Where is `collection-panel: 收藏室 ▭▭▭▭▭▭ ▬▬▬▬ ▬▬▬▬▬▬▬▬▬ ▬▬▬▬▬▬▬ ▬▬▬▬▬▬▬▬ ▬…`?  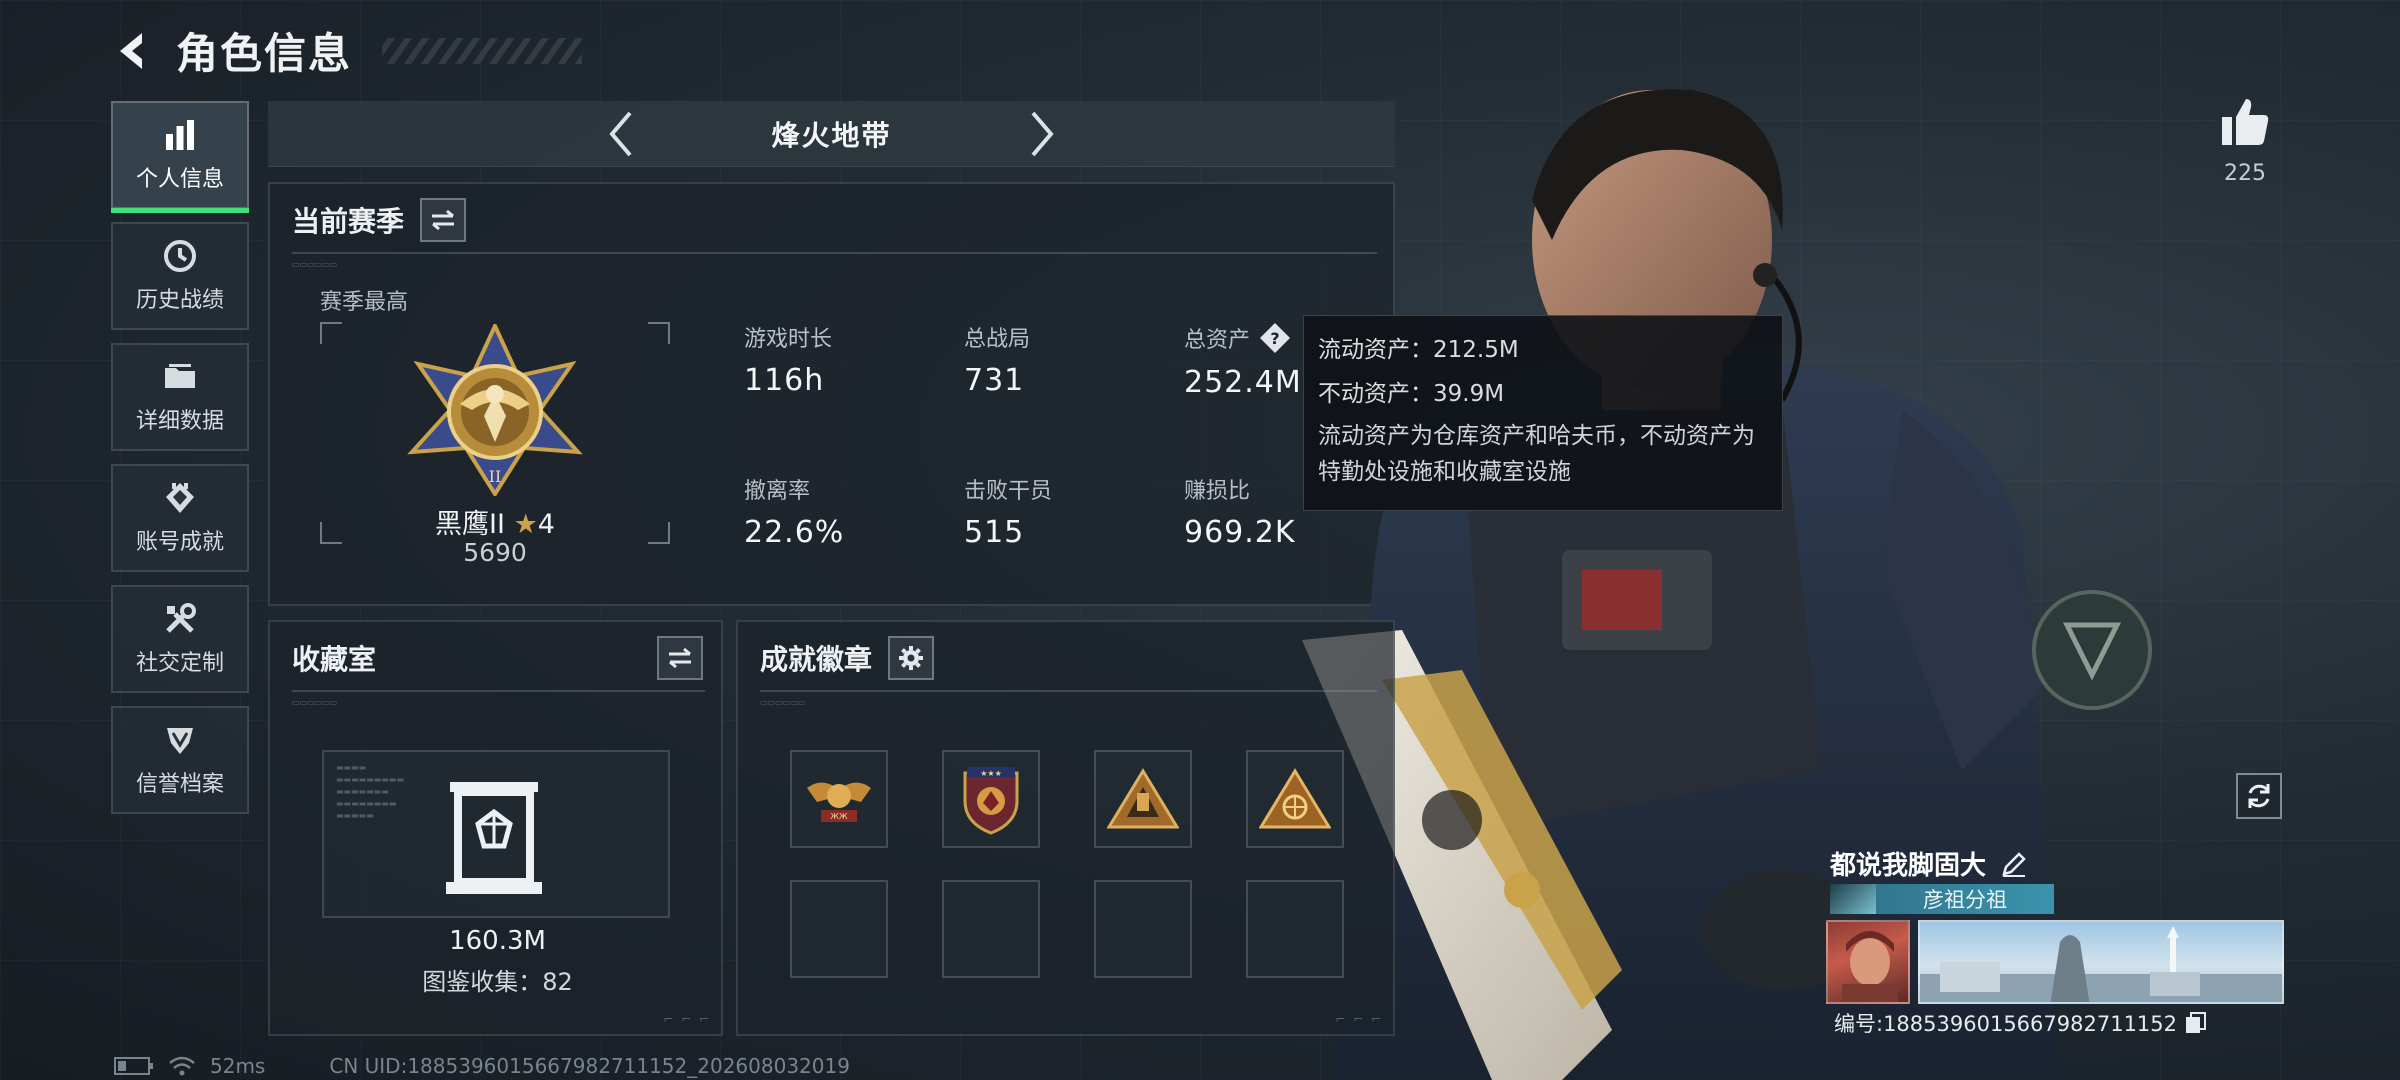 collection-panel: 收藏室 ▭▭▭▭▭▭ ▬▬▬▬ ▬▬▬▬▬▬▬▬▬ ▬▬▬▬▬▬▬ ▬▬▬▬▬▬▬▬ ▬… is located at coordinates (495, 828).